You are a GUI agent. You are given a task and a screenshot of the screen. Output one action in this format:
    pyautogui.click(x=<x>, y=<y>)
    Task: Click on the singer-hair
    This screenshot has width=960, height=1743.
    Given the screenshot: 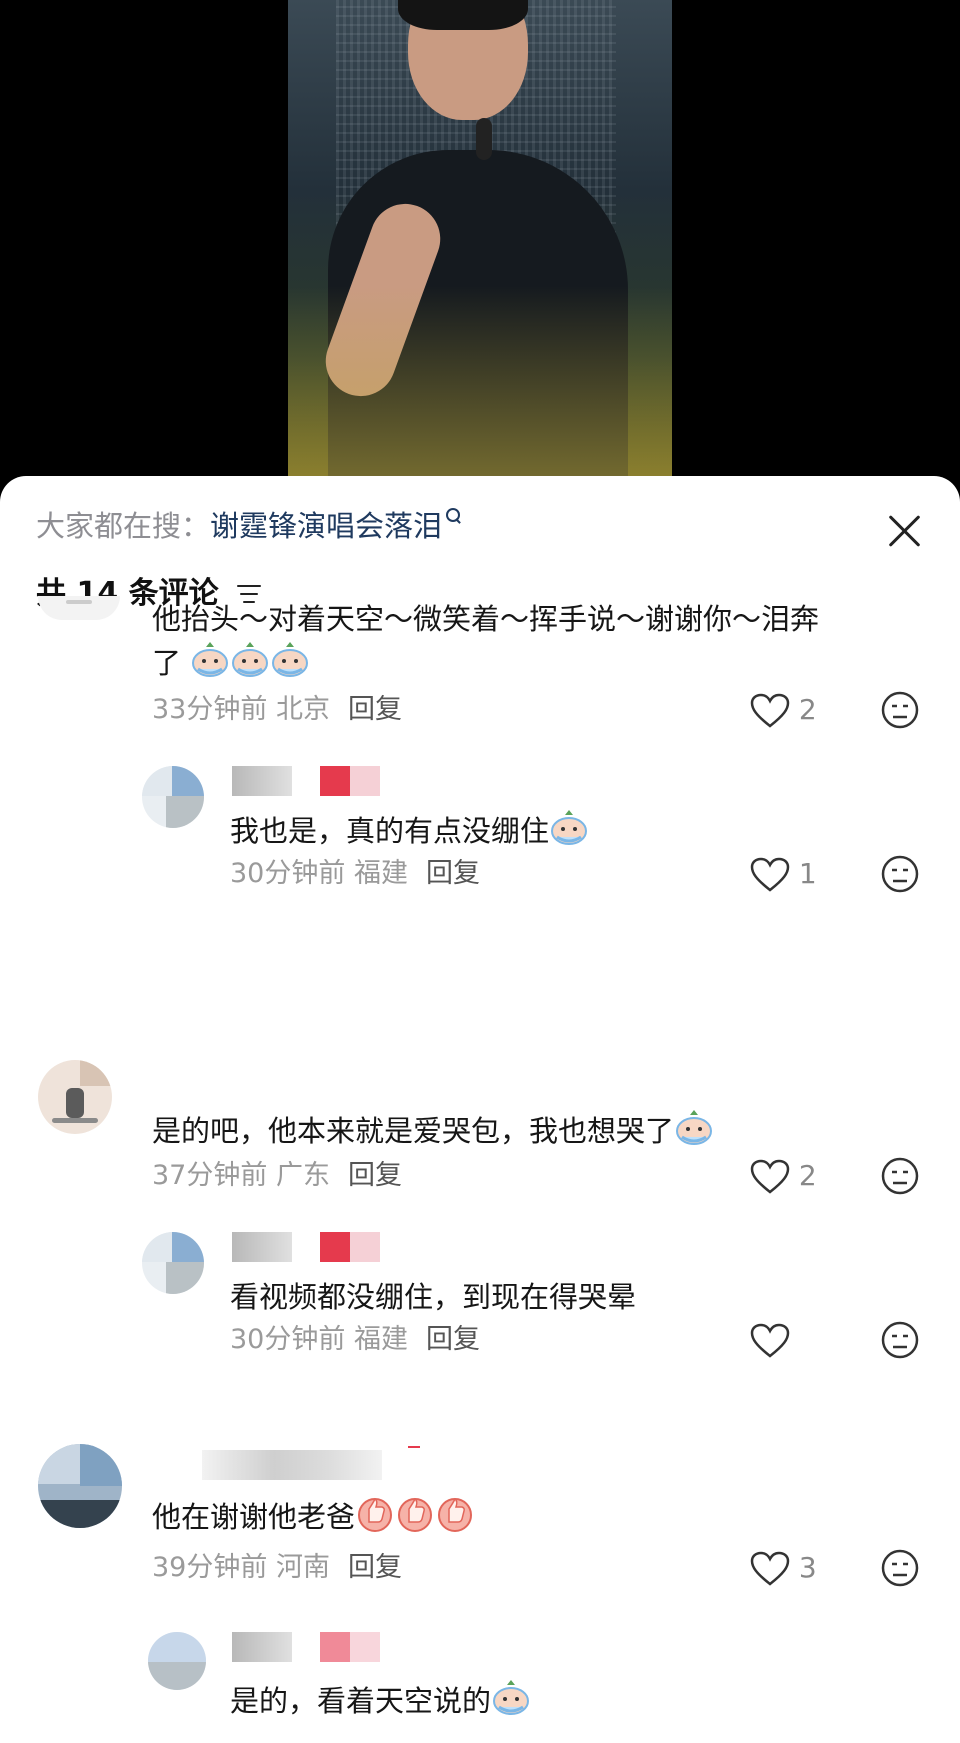 What is the action you would take?
    pyautogui.click(x=463, y=15)
    